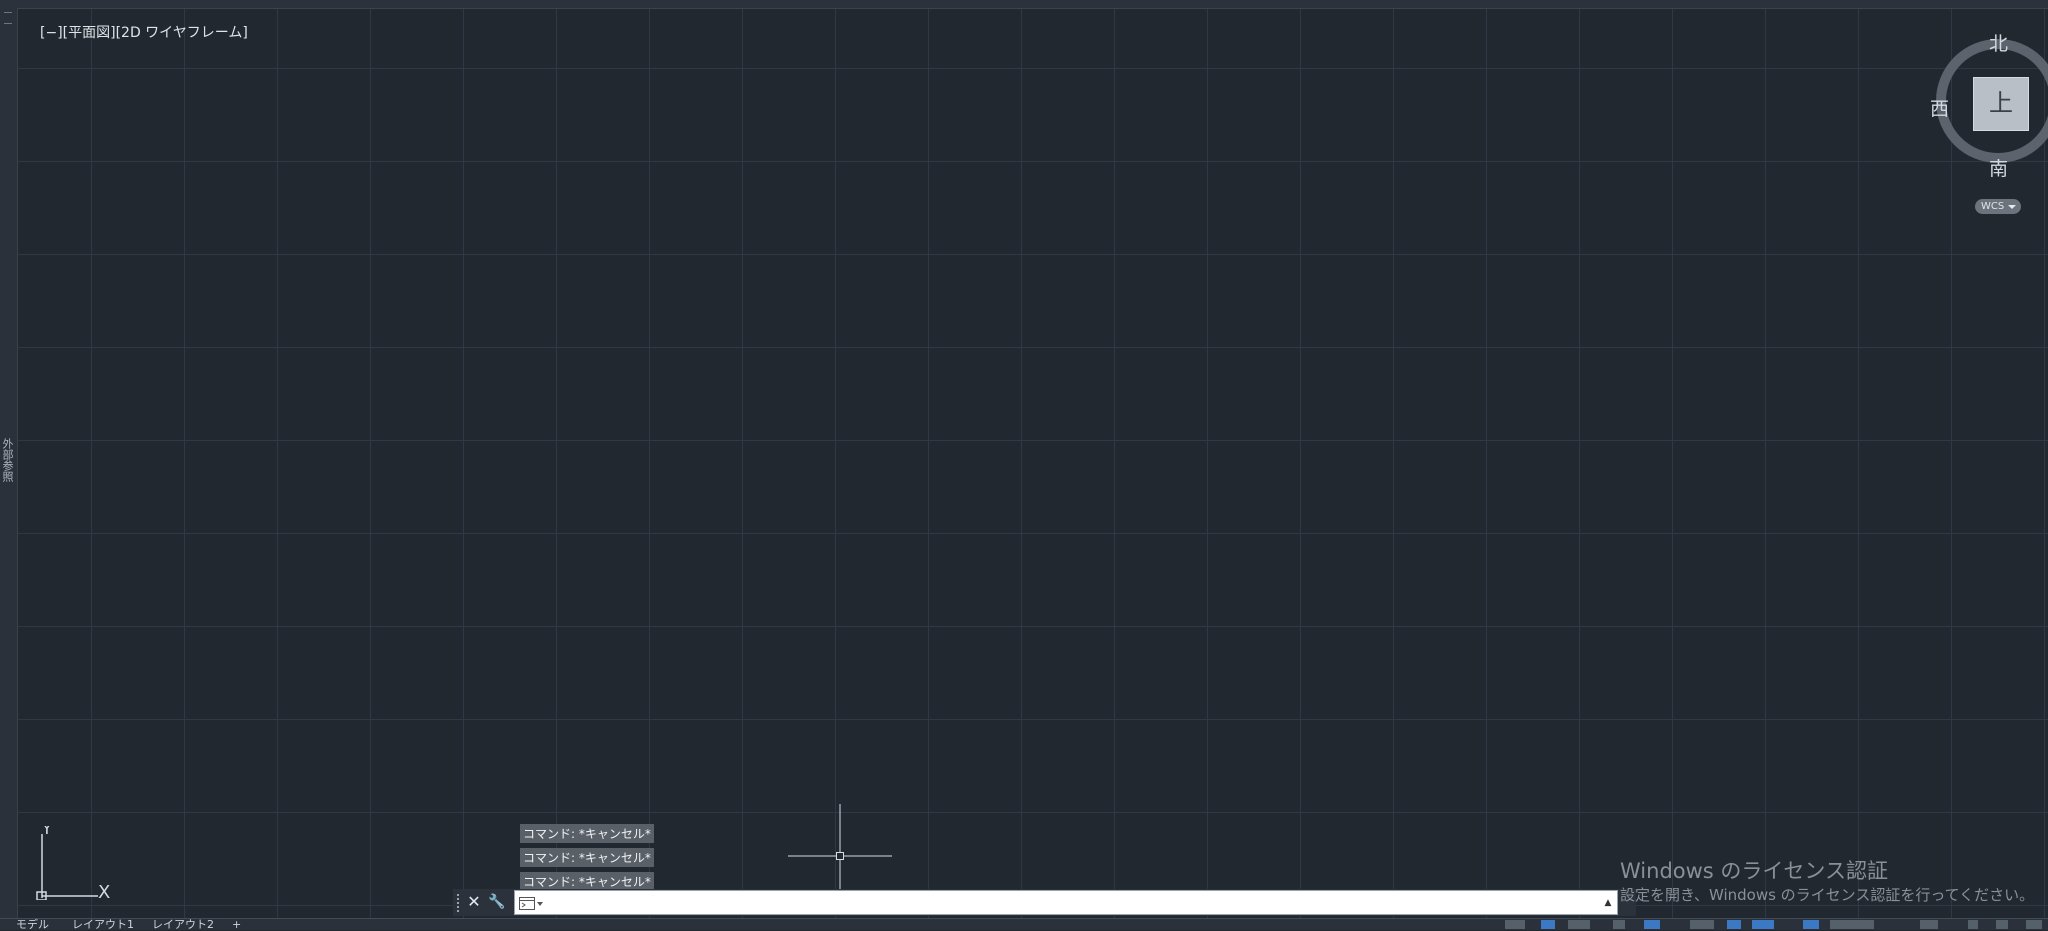 The image size is (2048, 931). What do you see at coordinates (1973, 924) in the screenshot?
I see `plus-icon` at bounding box center [1973, 924].